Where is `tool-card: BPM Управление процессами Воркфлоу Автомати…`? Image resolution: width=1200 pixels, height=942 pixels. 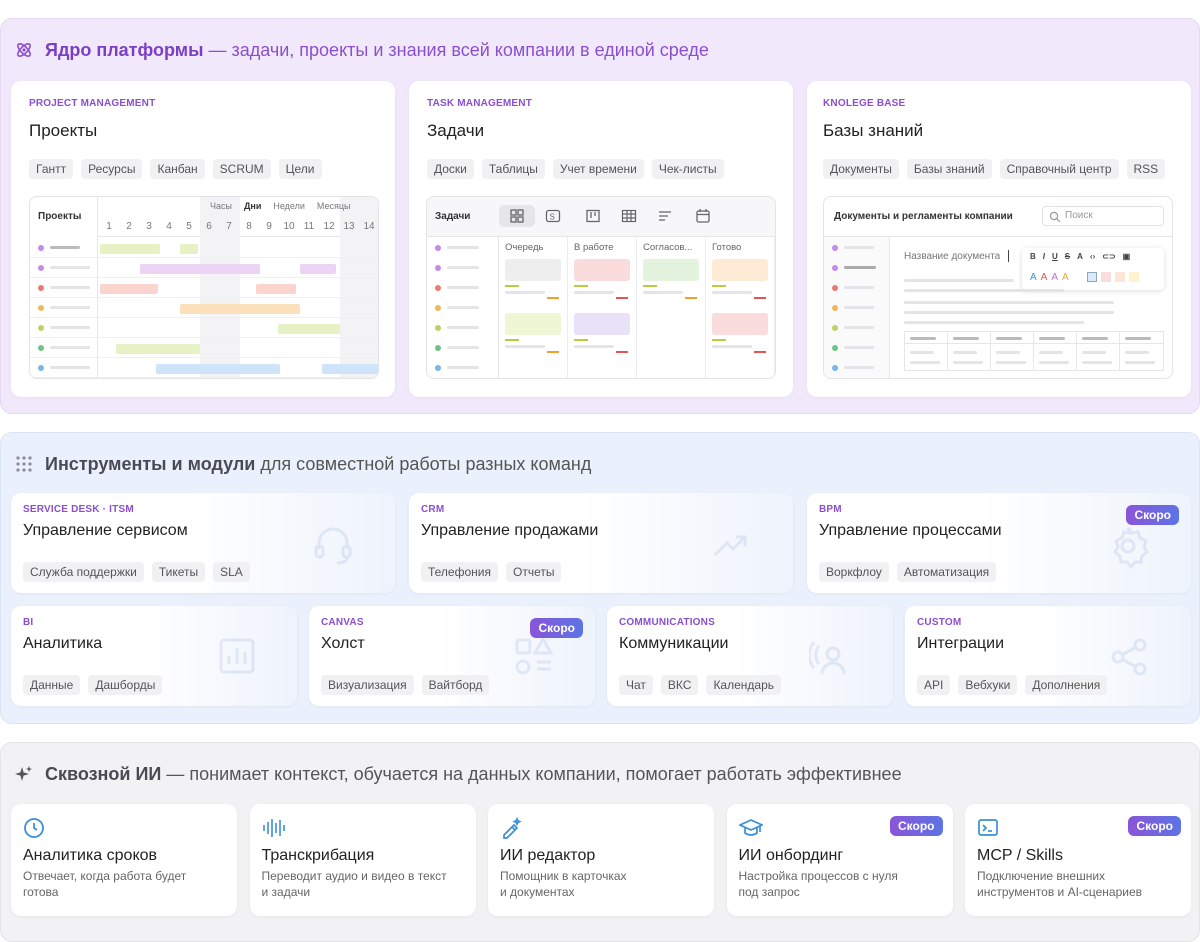 tool-card: BPM Управление процессами Воркфлоу Автомати… is located at coordinates (999, 543).